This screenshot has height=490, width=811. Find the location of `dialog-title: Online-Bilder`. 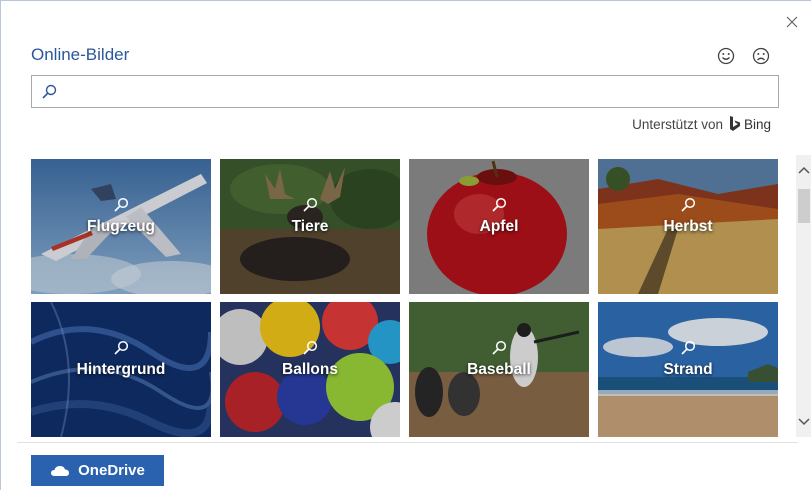

dialog-title: Online-Bilder is located at coordinates (80, 54).